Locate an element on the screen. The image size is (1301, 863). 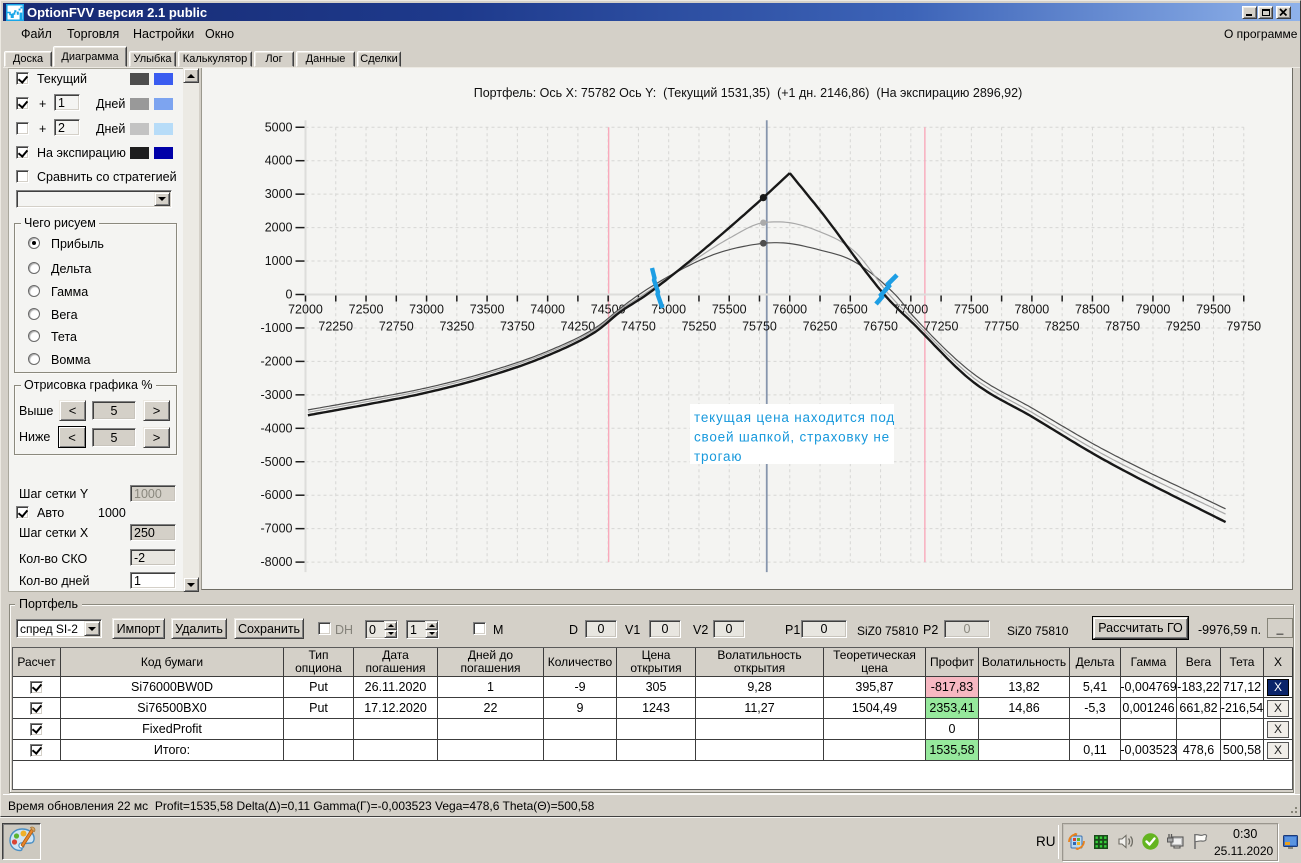
checkbox-compare is located at coordinates (22, 176).